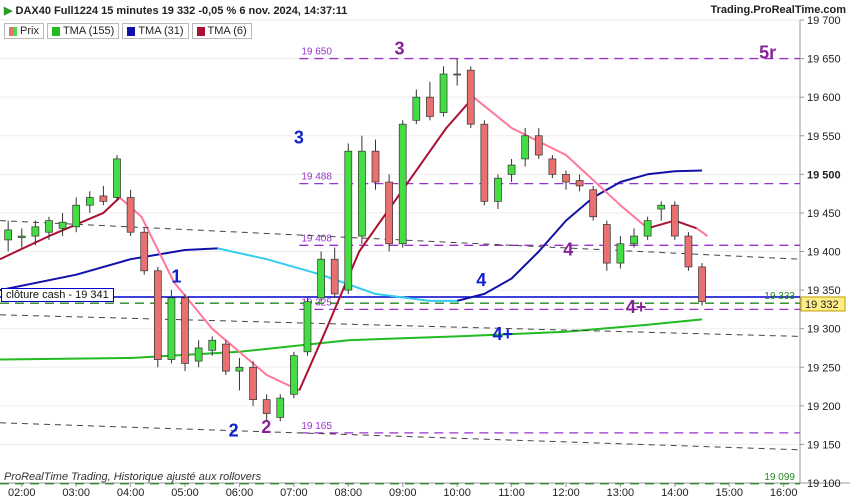 The height and width of the screenshot is (500, 850). Describe the element at coordinates (784, 493) in the screenshot. I see `x-tick-label: 16:00` at that location.